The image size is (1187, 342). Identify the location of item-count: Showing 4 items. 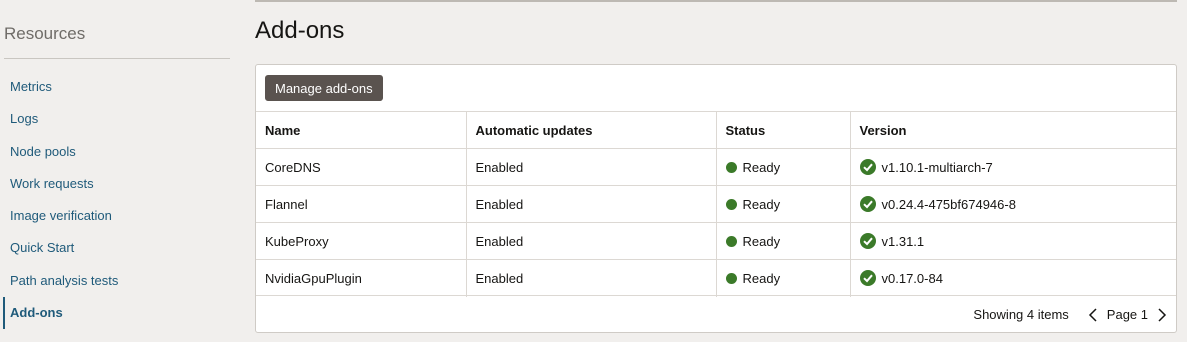
(1021, 314).